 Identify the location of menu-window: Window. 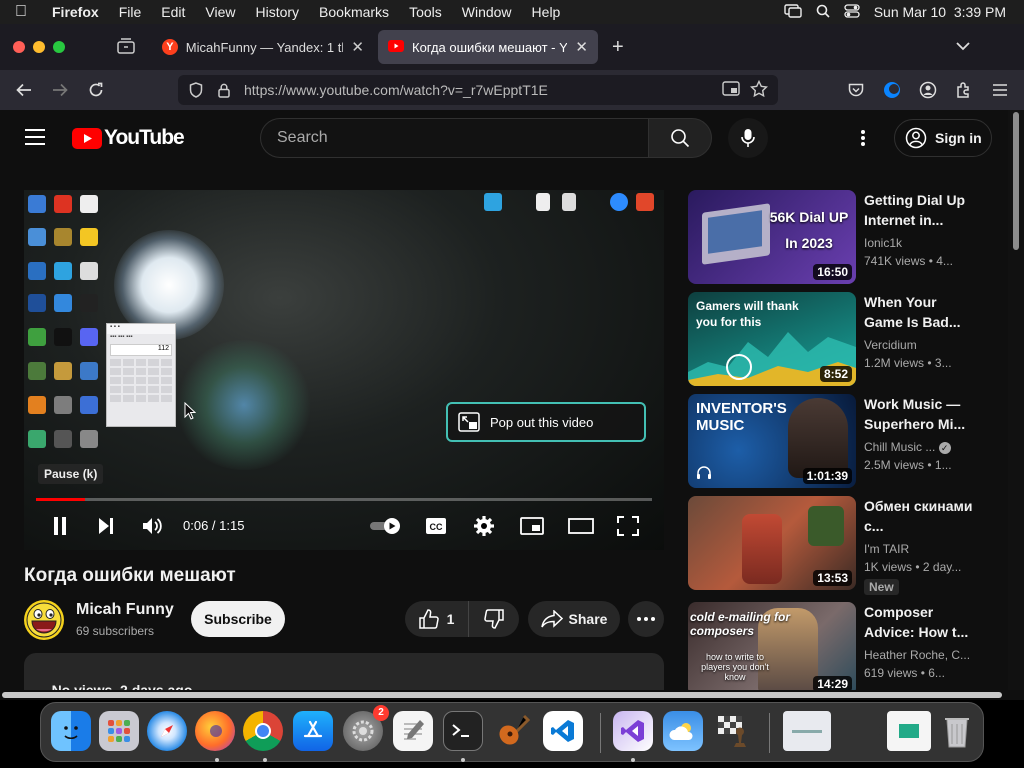
(487, 12).